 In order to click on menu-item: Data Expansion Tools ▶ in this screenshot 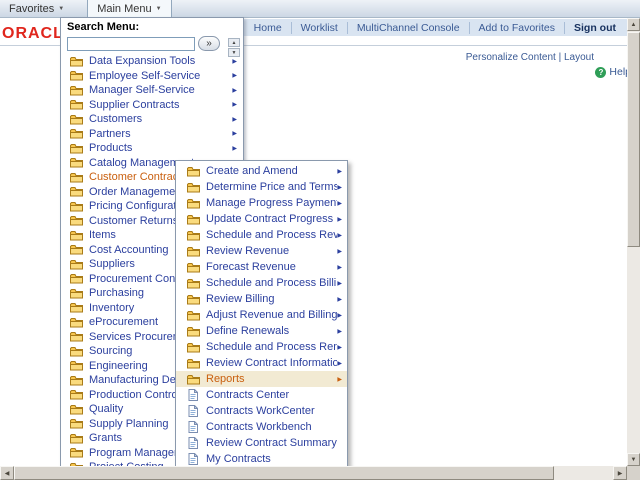, I will do `click(152, 61)`.